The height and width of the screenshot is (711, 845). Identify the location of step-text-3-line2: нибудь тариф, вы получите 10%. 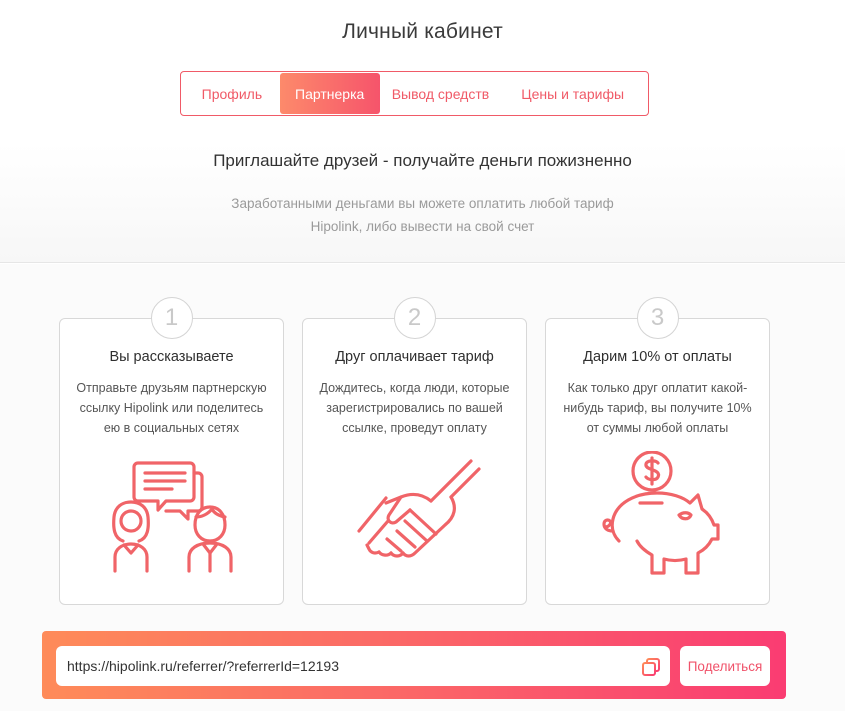
(657, 408).